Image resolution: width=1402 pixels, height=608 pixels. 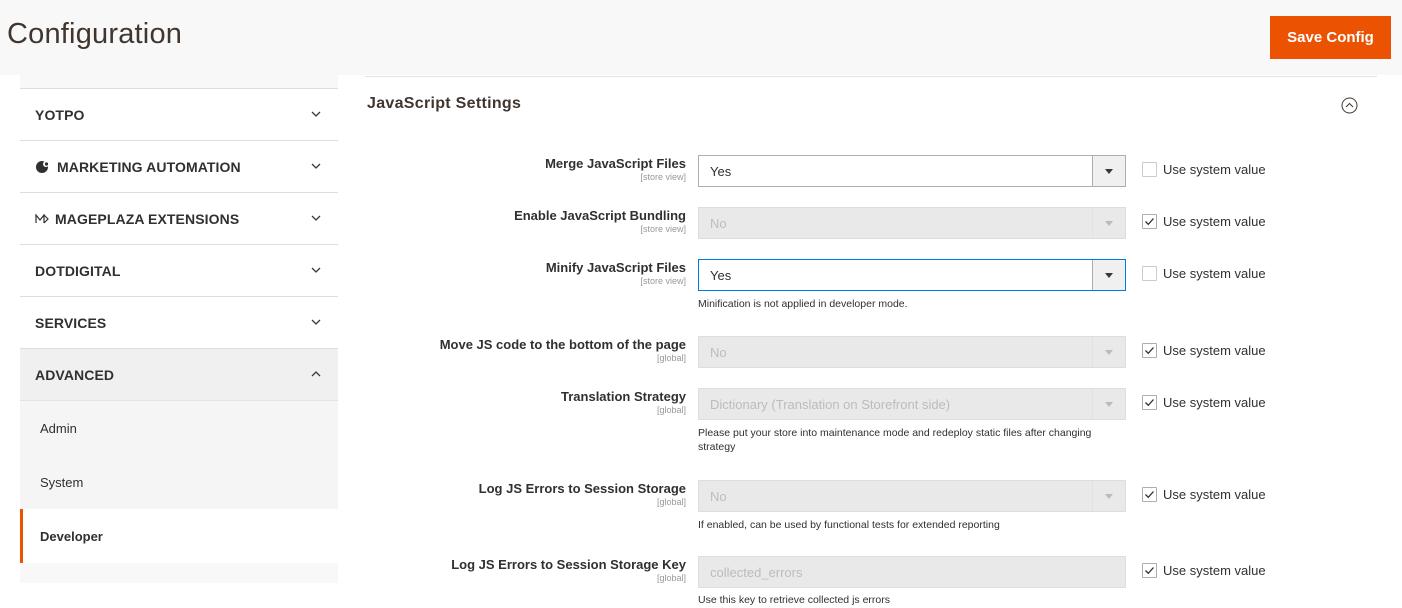 I want to click on section-divider, so click(x=871, y=76).